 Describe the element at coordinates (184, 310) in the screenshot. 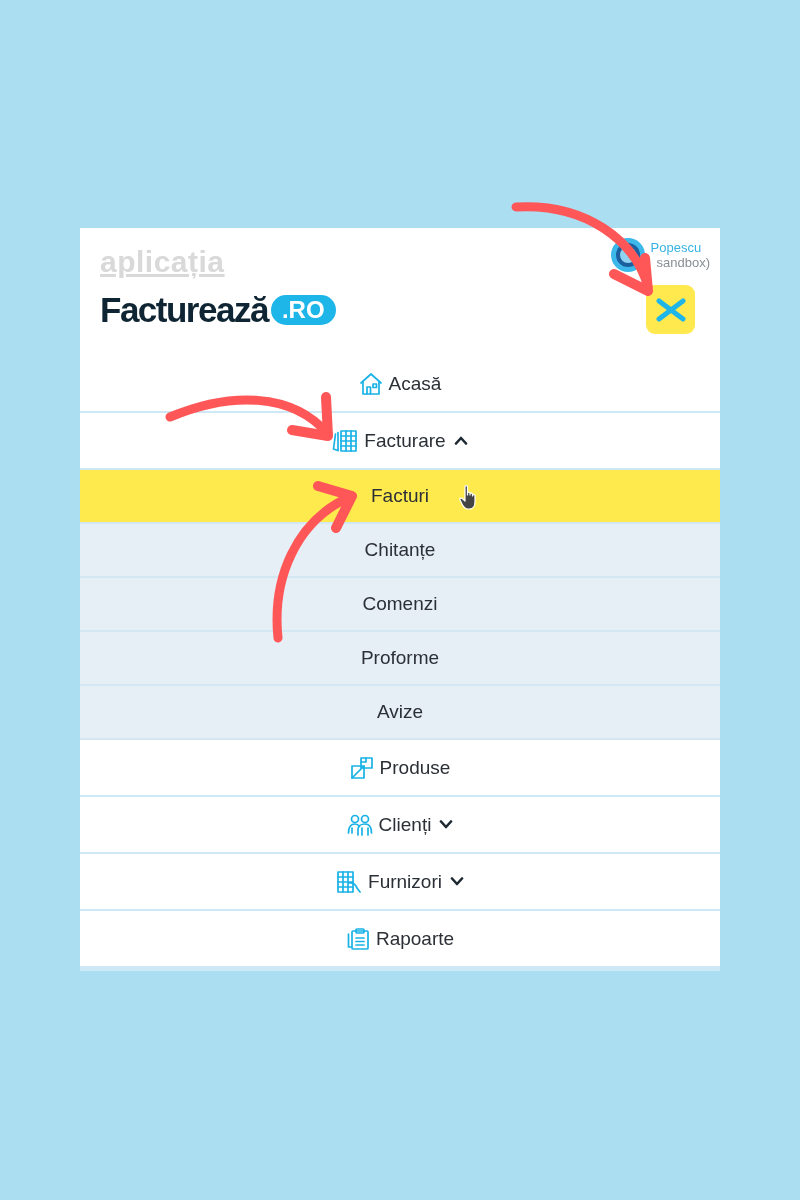

I see `logo-wordmark: Facturează` at that location.